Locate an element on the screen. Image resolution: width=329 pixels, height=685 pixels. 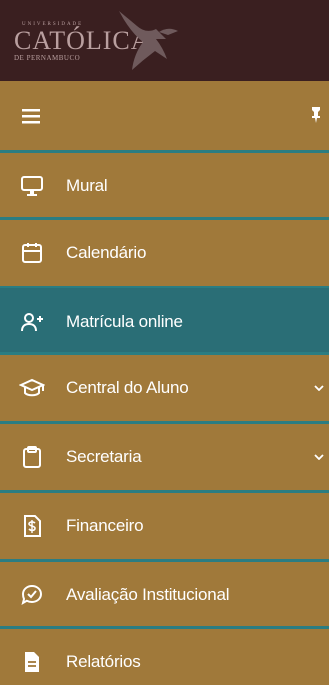
hamburger-icon is located at coordinates (31, 116).